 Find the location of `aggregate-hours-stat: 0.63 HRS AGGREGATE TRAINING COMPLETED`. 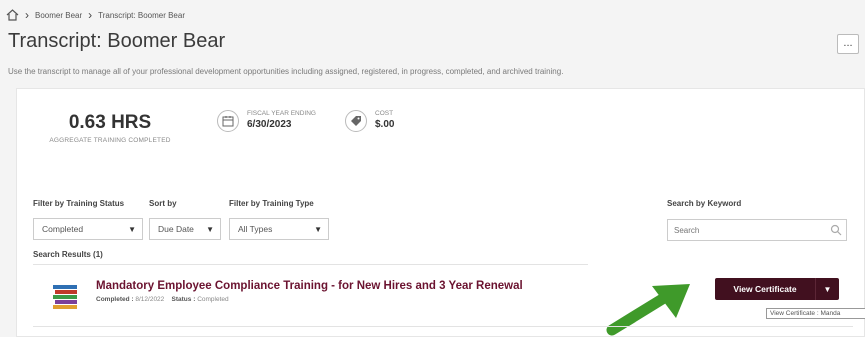

aggregate-hours-stat: 0.63 HRS AGGREGATE TRAINING COMPLETED is located at coordinates (110, 128).